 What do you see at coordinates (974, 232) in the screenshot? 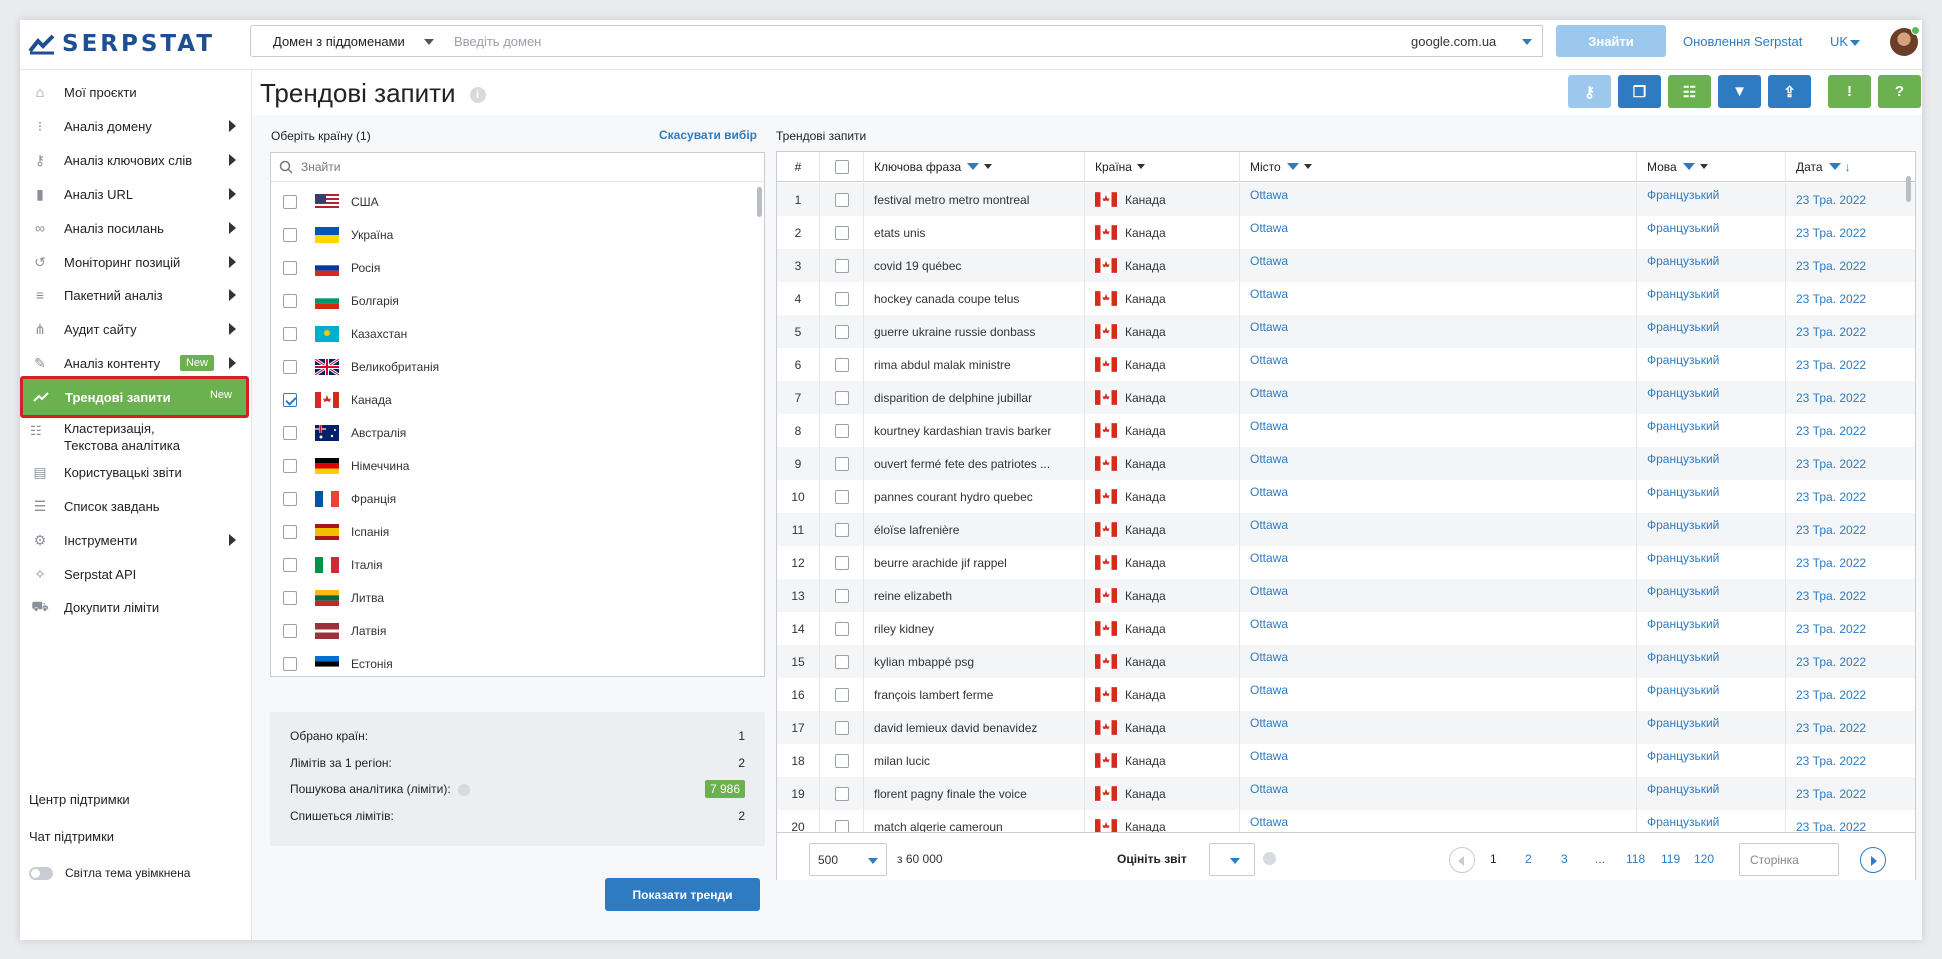
I see `cell-keyword: etats unis` at bounding box center [974, 232].